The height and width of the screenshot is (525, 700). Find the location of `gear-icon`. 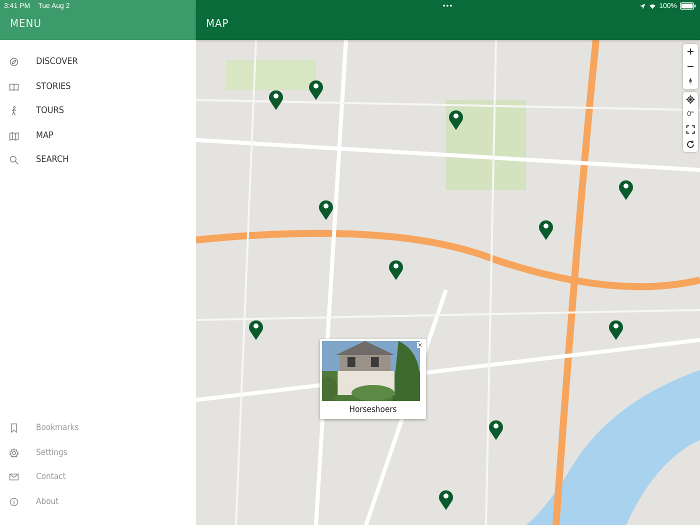

gear-icon is located at coordinates (14, 453).